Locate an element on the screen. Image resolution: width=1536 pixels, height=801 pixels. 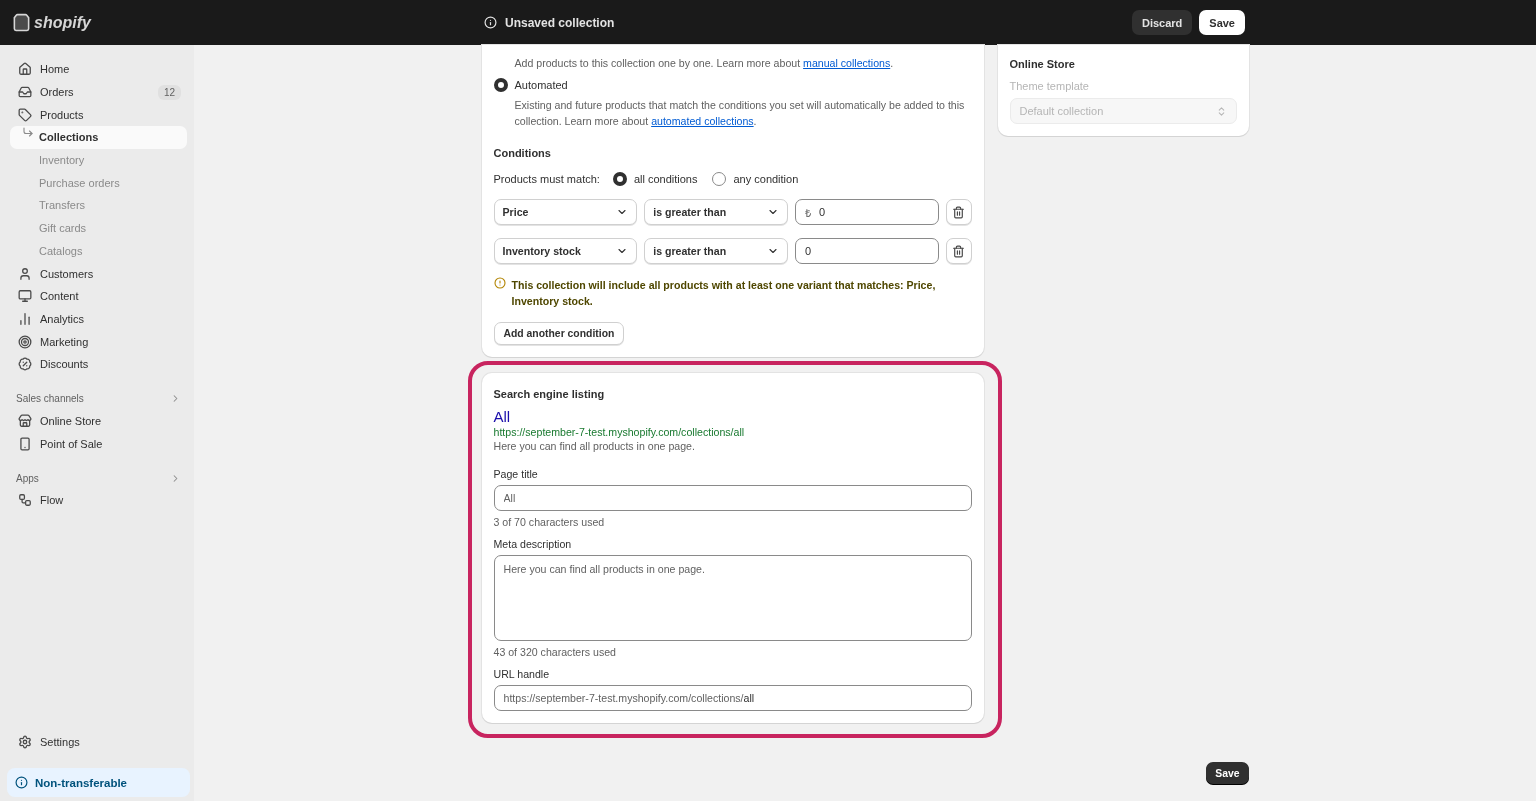
nav-item: Discounts is located at coordinates (98, 364).